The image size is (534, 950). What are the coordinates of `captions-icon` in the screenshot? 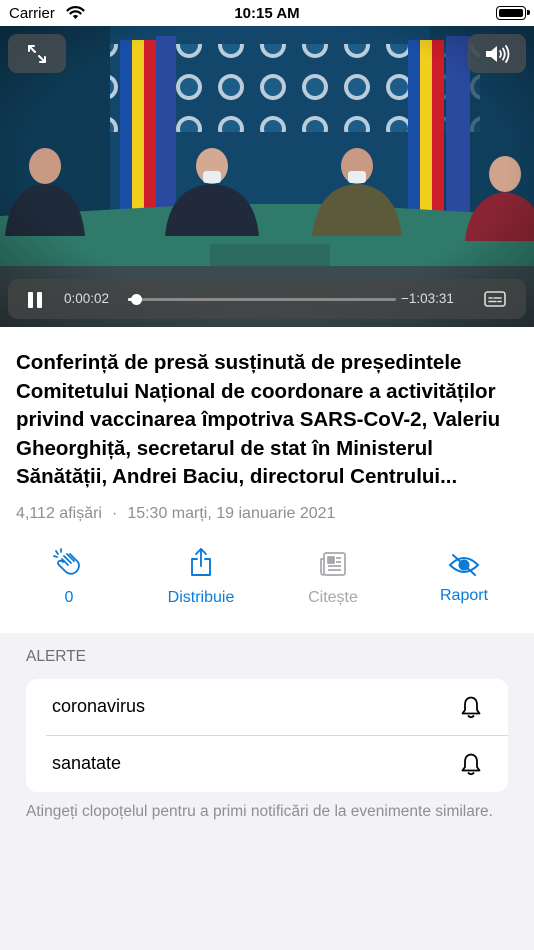 It's located at (495, 299).